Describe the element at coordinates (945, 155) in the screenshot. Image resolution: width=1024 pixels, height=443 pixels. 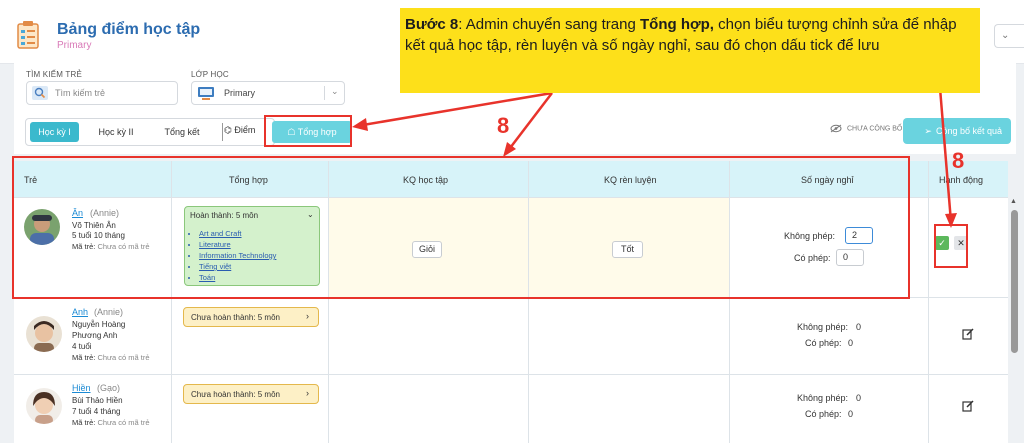
I see `arrow-to-save-button` at that location.